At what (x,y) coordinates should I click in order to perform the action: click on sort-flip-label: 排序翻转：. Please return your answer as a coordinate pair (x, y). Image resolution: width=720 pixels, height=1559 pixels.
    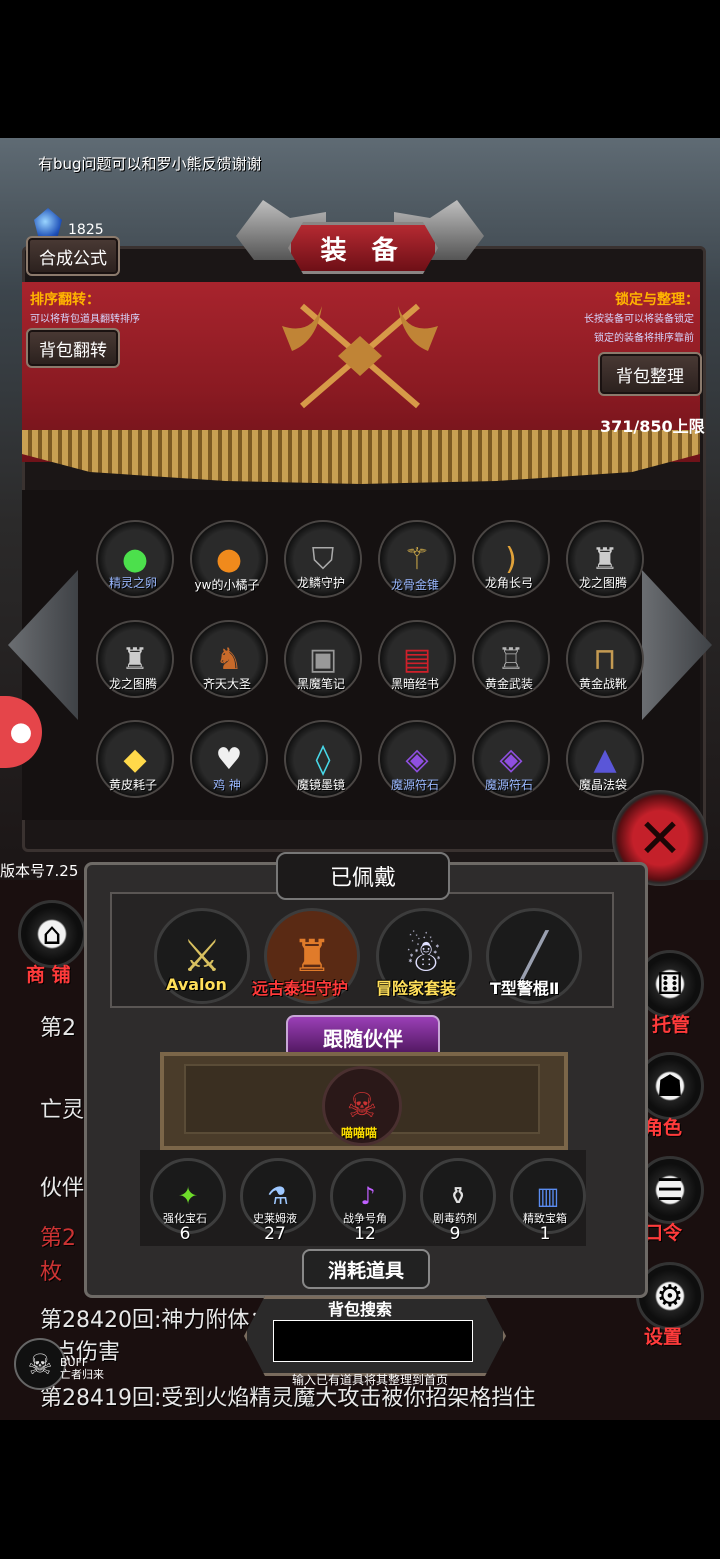
    Looking at the image, I should click on (65, 300).